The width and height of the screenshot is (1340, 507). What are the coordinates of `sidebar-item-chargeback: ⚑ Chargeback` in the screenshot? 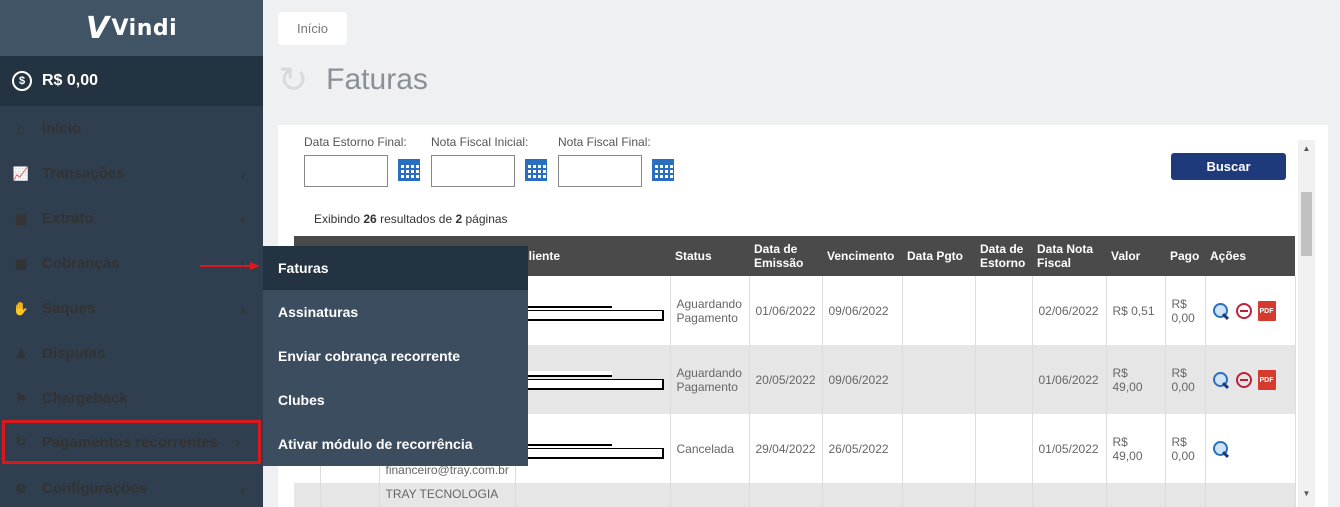 It's located at (131, 398).